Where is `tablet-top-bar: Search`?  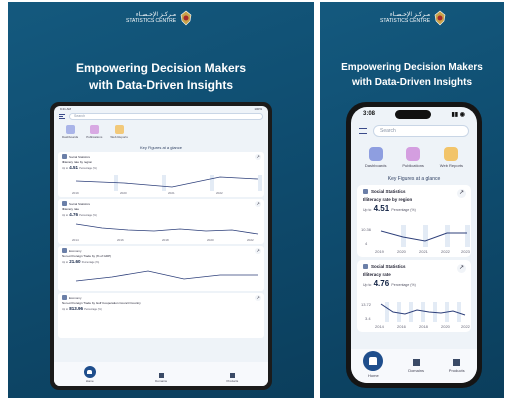
tablet-top-bar: Search is located at coordinates (161, 116).